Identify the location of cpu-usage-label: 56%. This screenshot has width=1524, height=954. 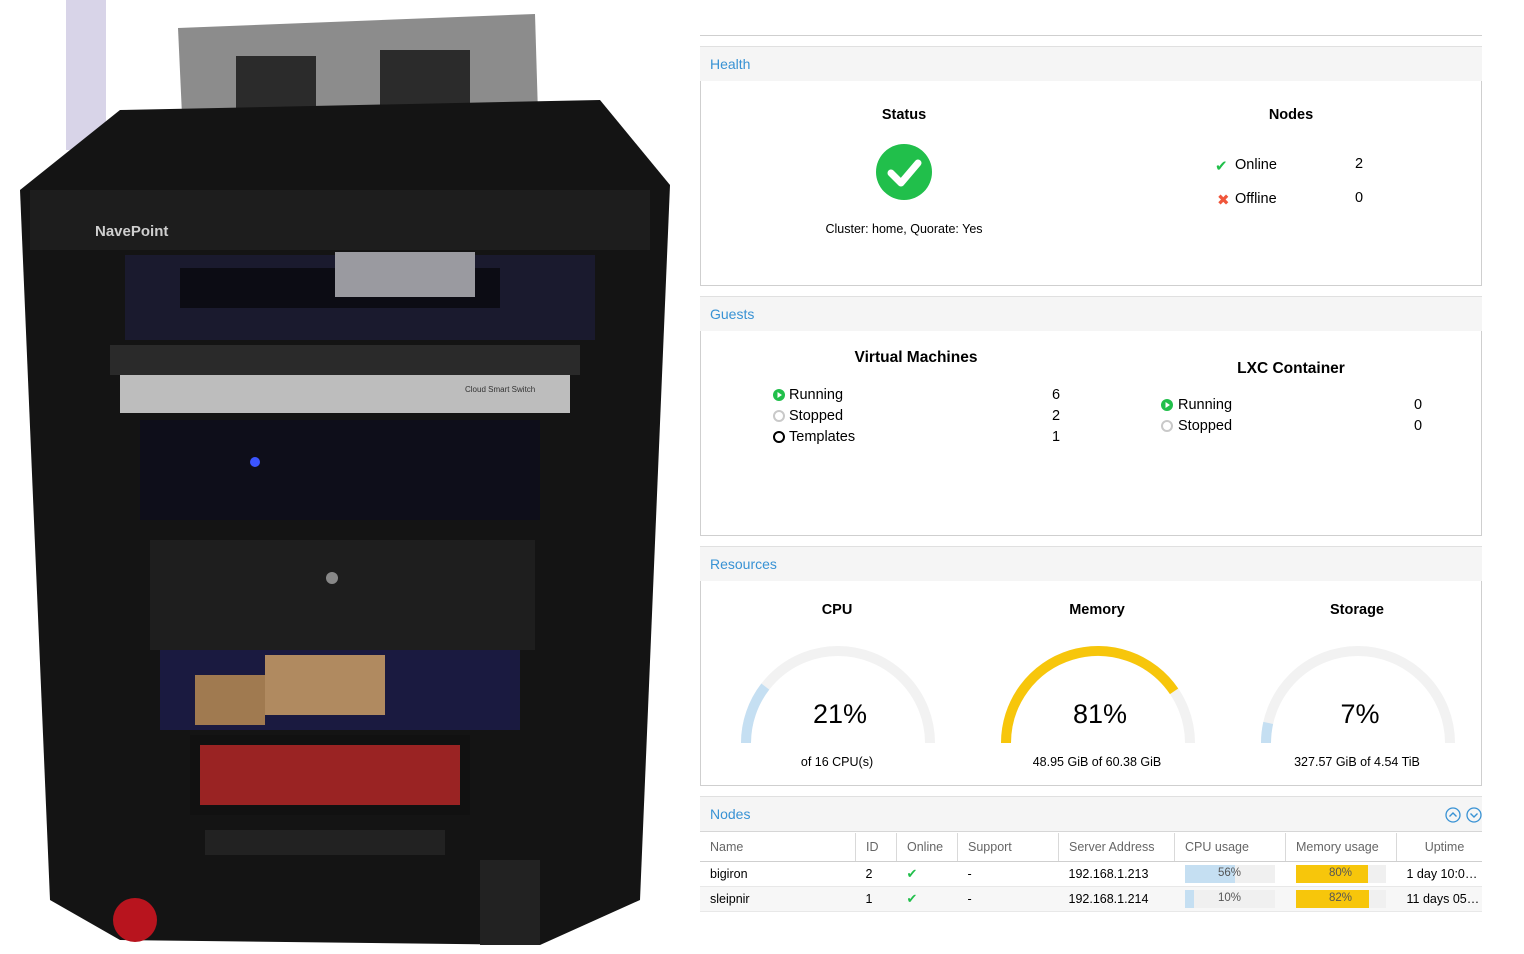
(1229, 873).